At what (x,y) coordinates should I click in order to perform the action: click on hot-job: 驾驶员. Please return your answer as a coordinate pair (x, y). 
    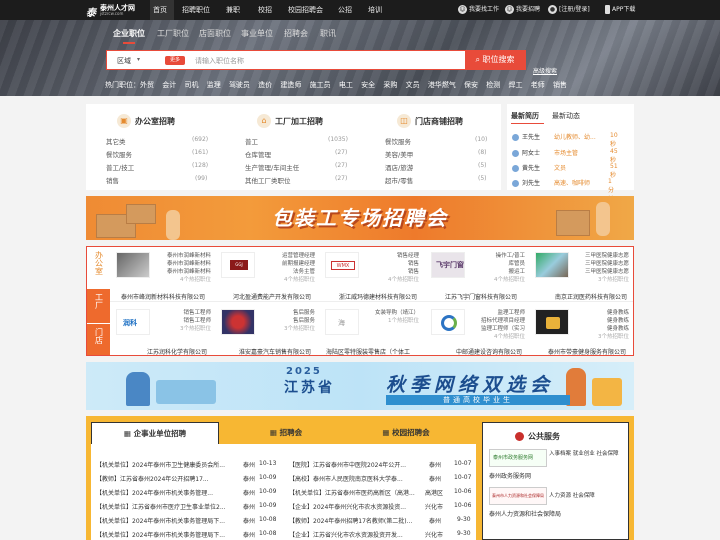
    Looking at the image, I should click on (239, 85).